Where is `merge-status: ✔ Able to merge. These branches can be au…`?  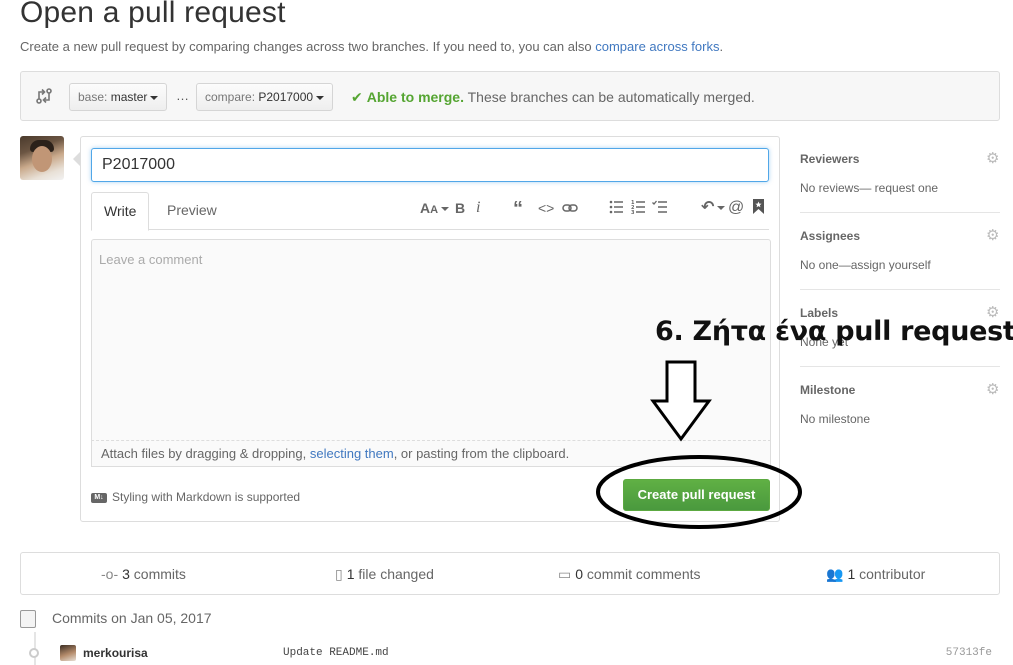
merge-status: ✔ Able to merge. These branches can be au… is located at coordinates (553, 97).